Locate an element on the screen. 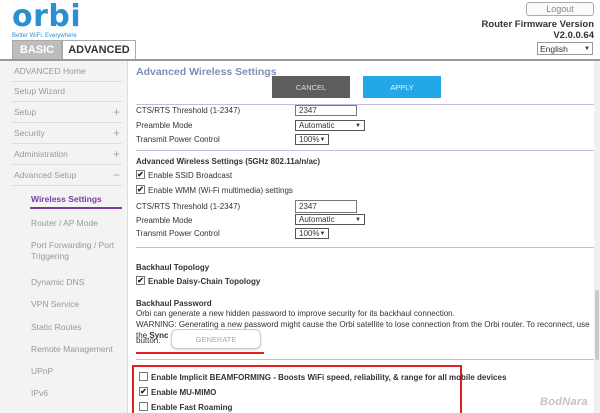 This screenshot has height=413, width=600. beamforming-checkbox is located at coordinates (143, 377).